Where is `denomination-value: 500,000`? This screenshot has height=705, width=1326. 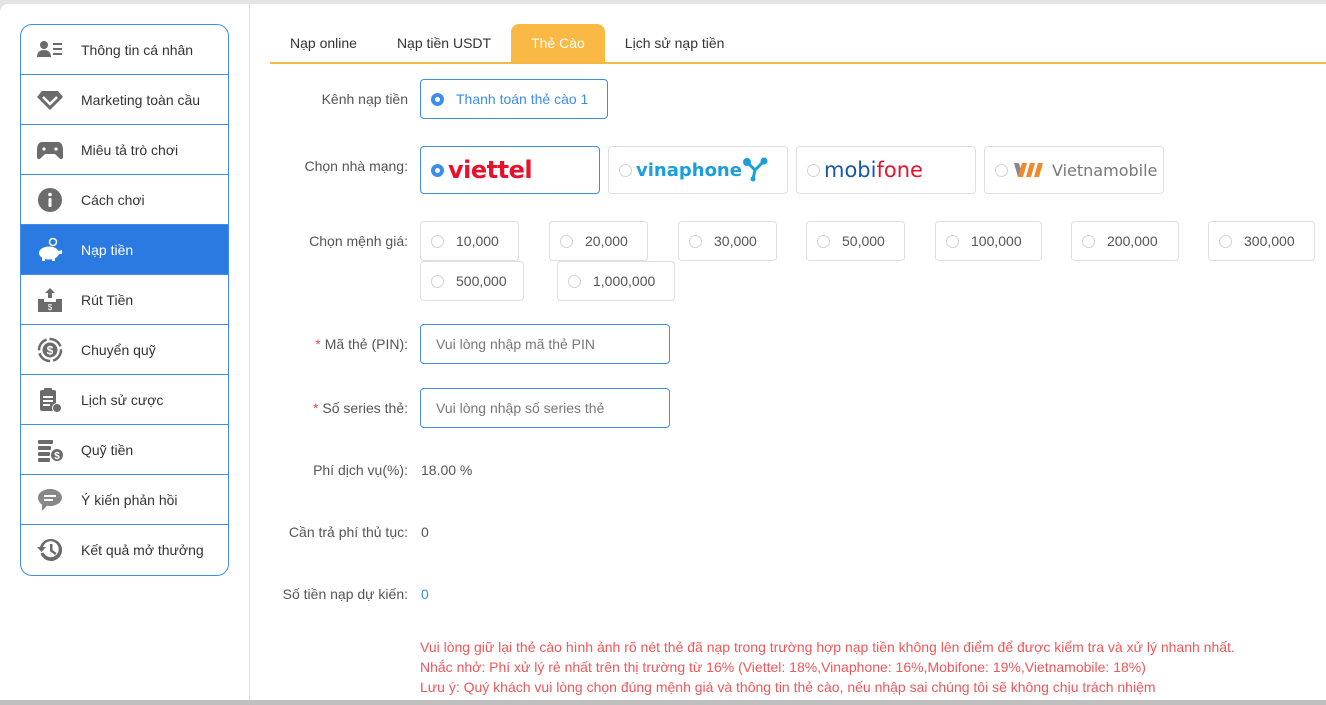 denomination-value: 500,000 is located at coordinates (481, 281).